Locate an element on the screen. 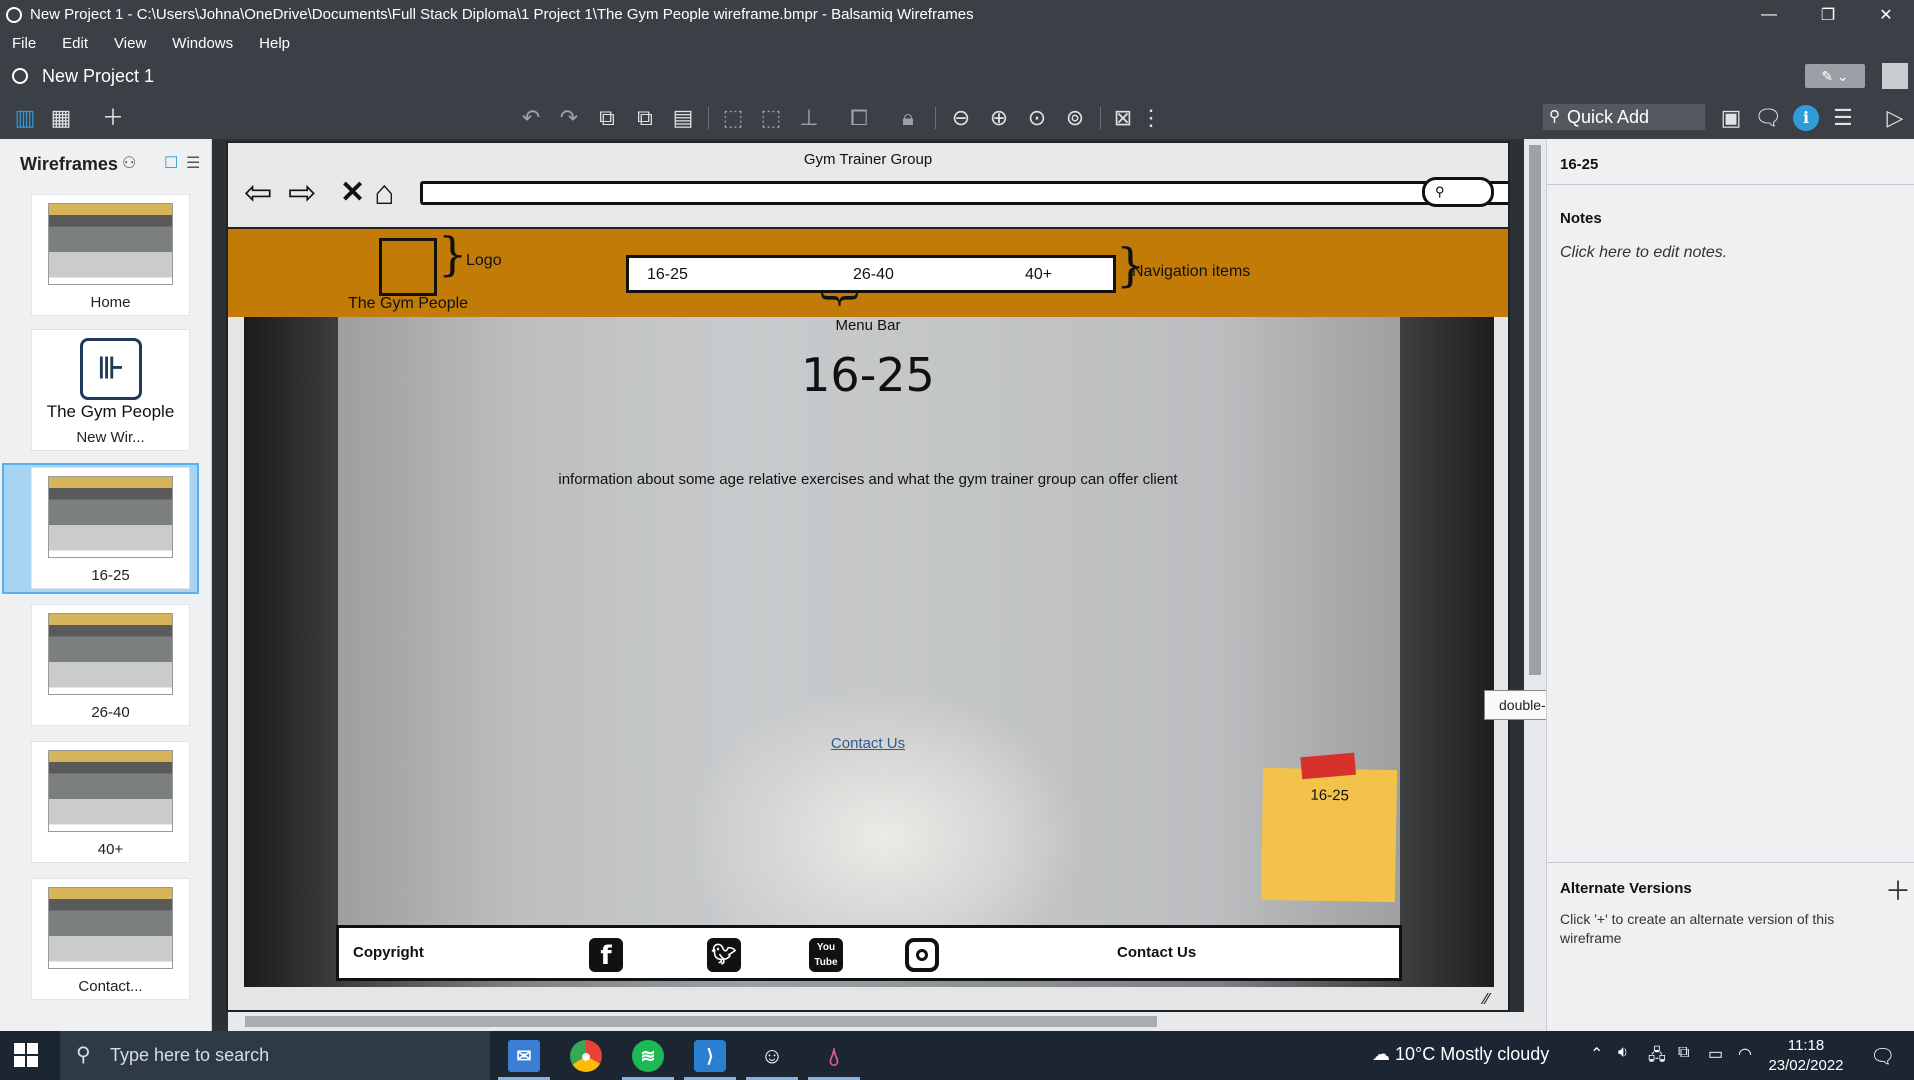 This screenshot has height=1080, width=1914. maximize-button: ❐ is located at coordinates (1828, 14).